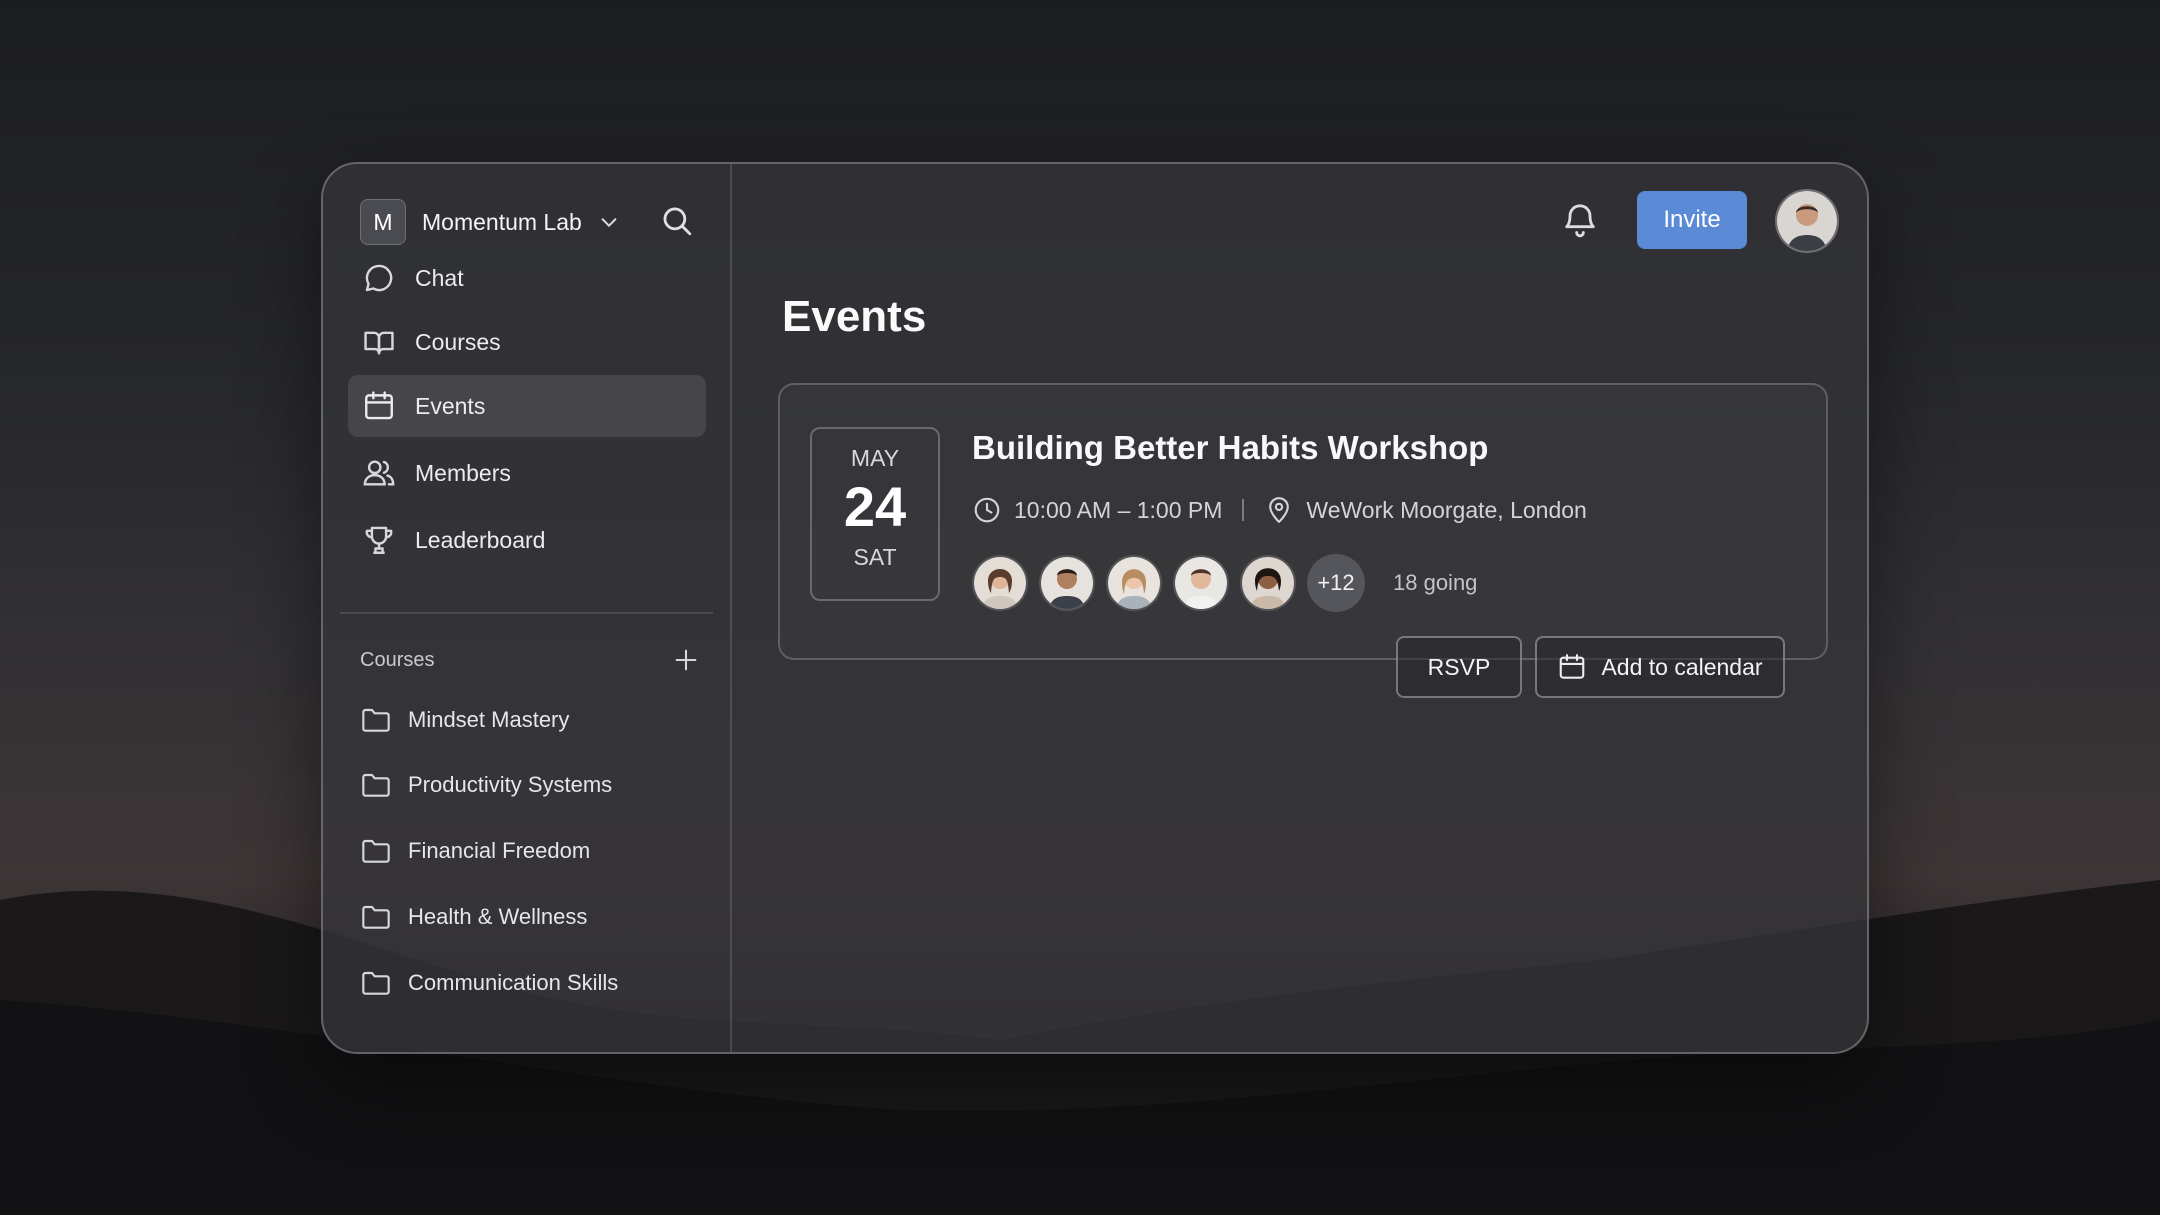 This screenshot has width=2160, height=1215. I want to click on sidebar-item-chat: Chat, so click(527, 278).